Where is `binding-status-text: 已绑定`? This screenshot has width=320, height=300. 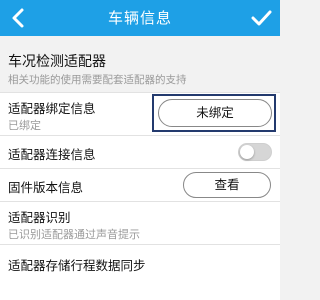
binding-status-text: 已绑定 is located at coordinates (24, 125).